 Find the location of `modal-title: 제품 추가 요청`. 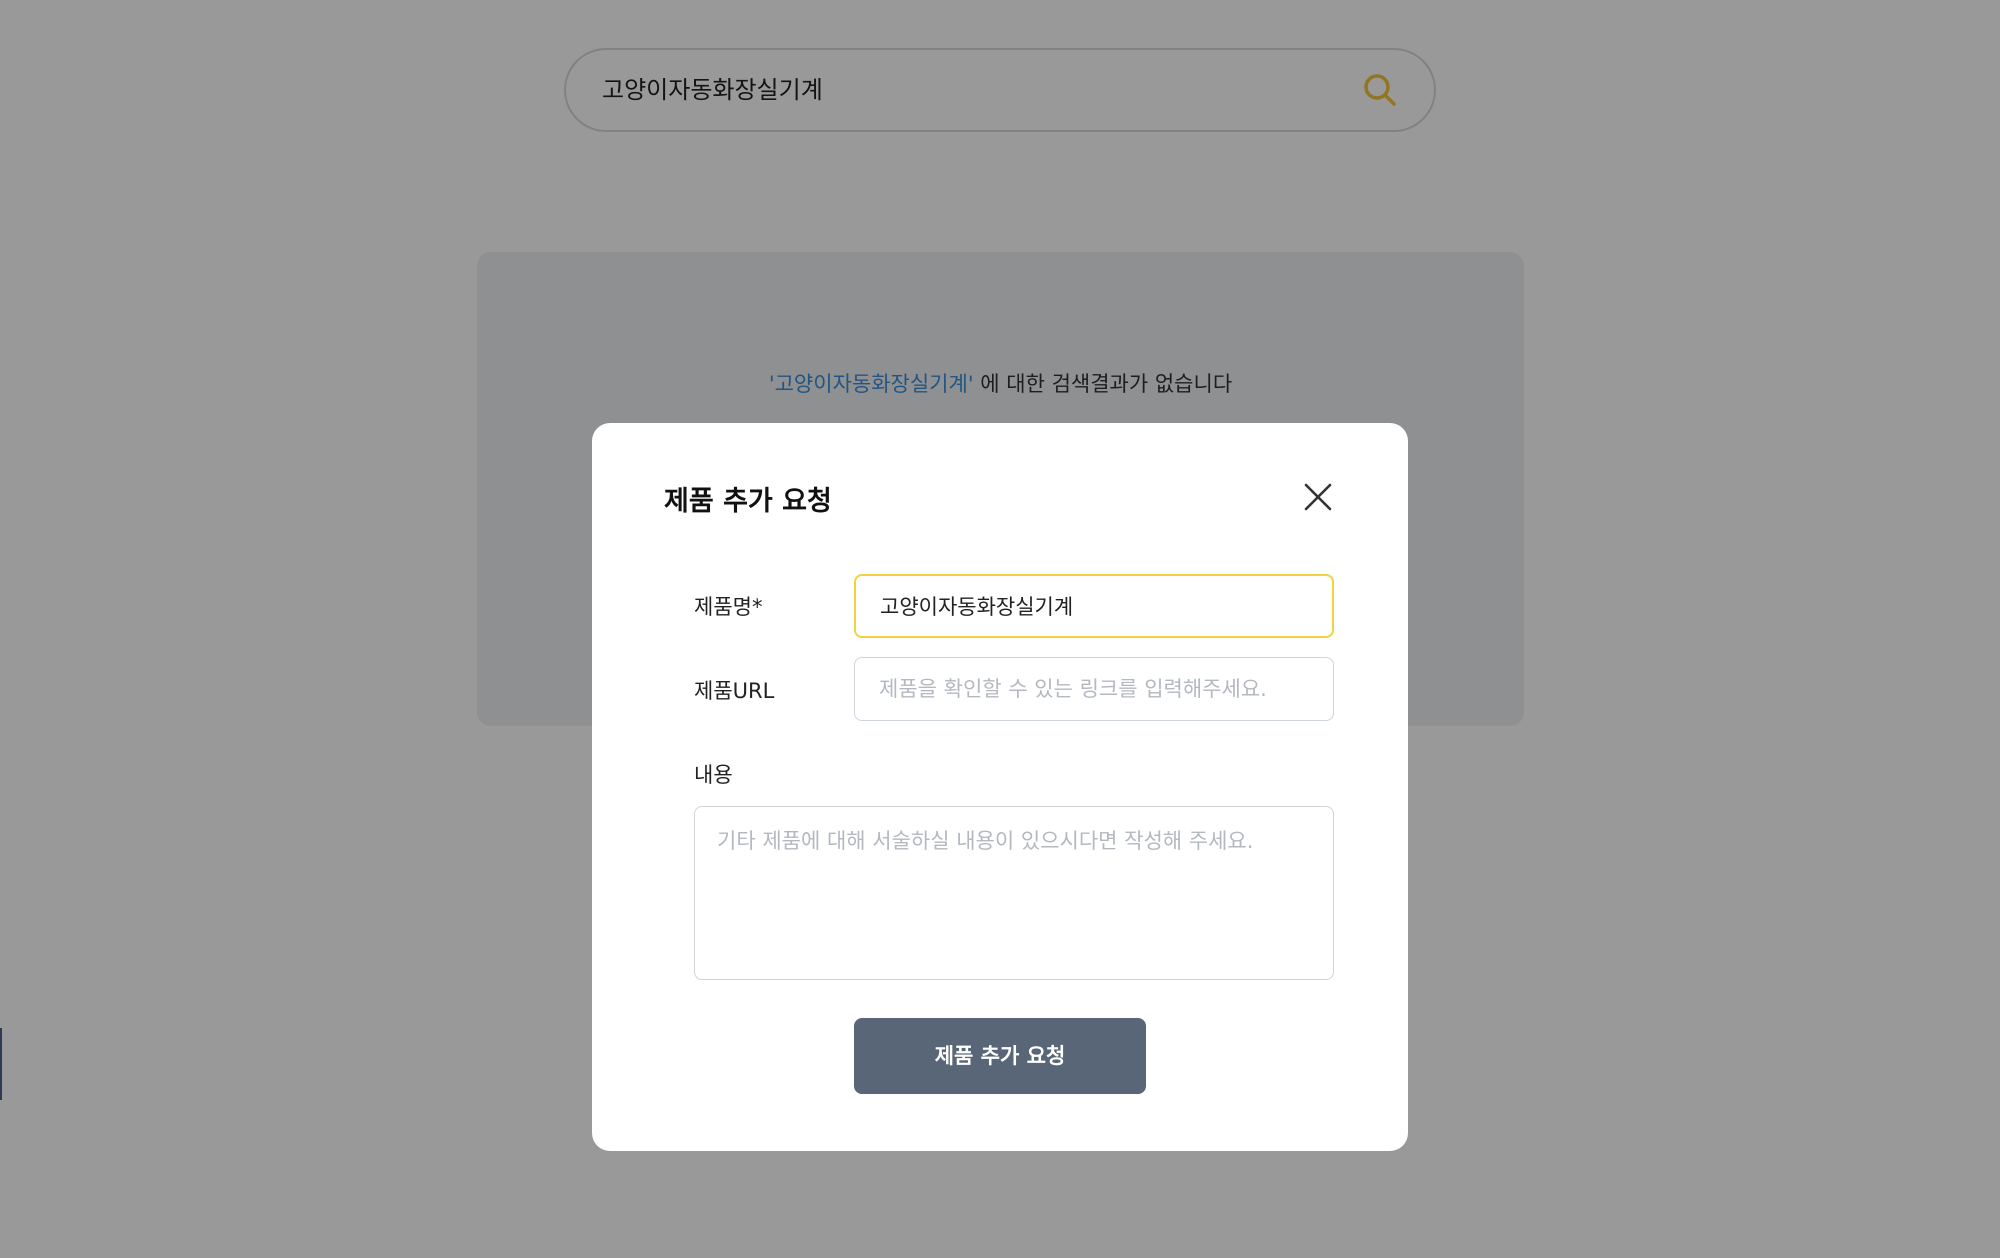

modal-title: 제품 추가 요청 is located at coordinates (748, 501).